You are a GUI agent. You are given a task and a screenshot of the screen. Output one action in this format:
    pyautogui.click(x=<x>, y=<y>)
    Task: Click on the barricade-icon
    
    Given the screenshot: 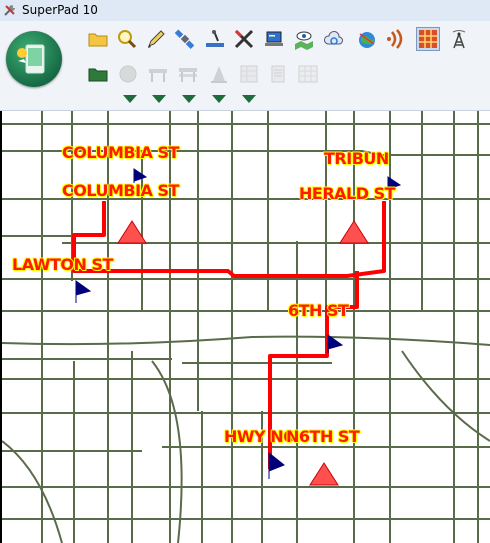 What is the action you would take?
    pyautogui.click(x=188, y=75)
    